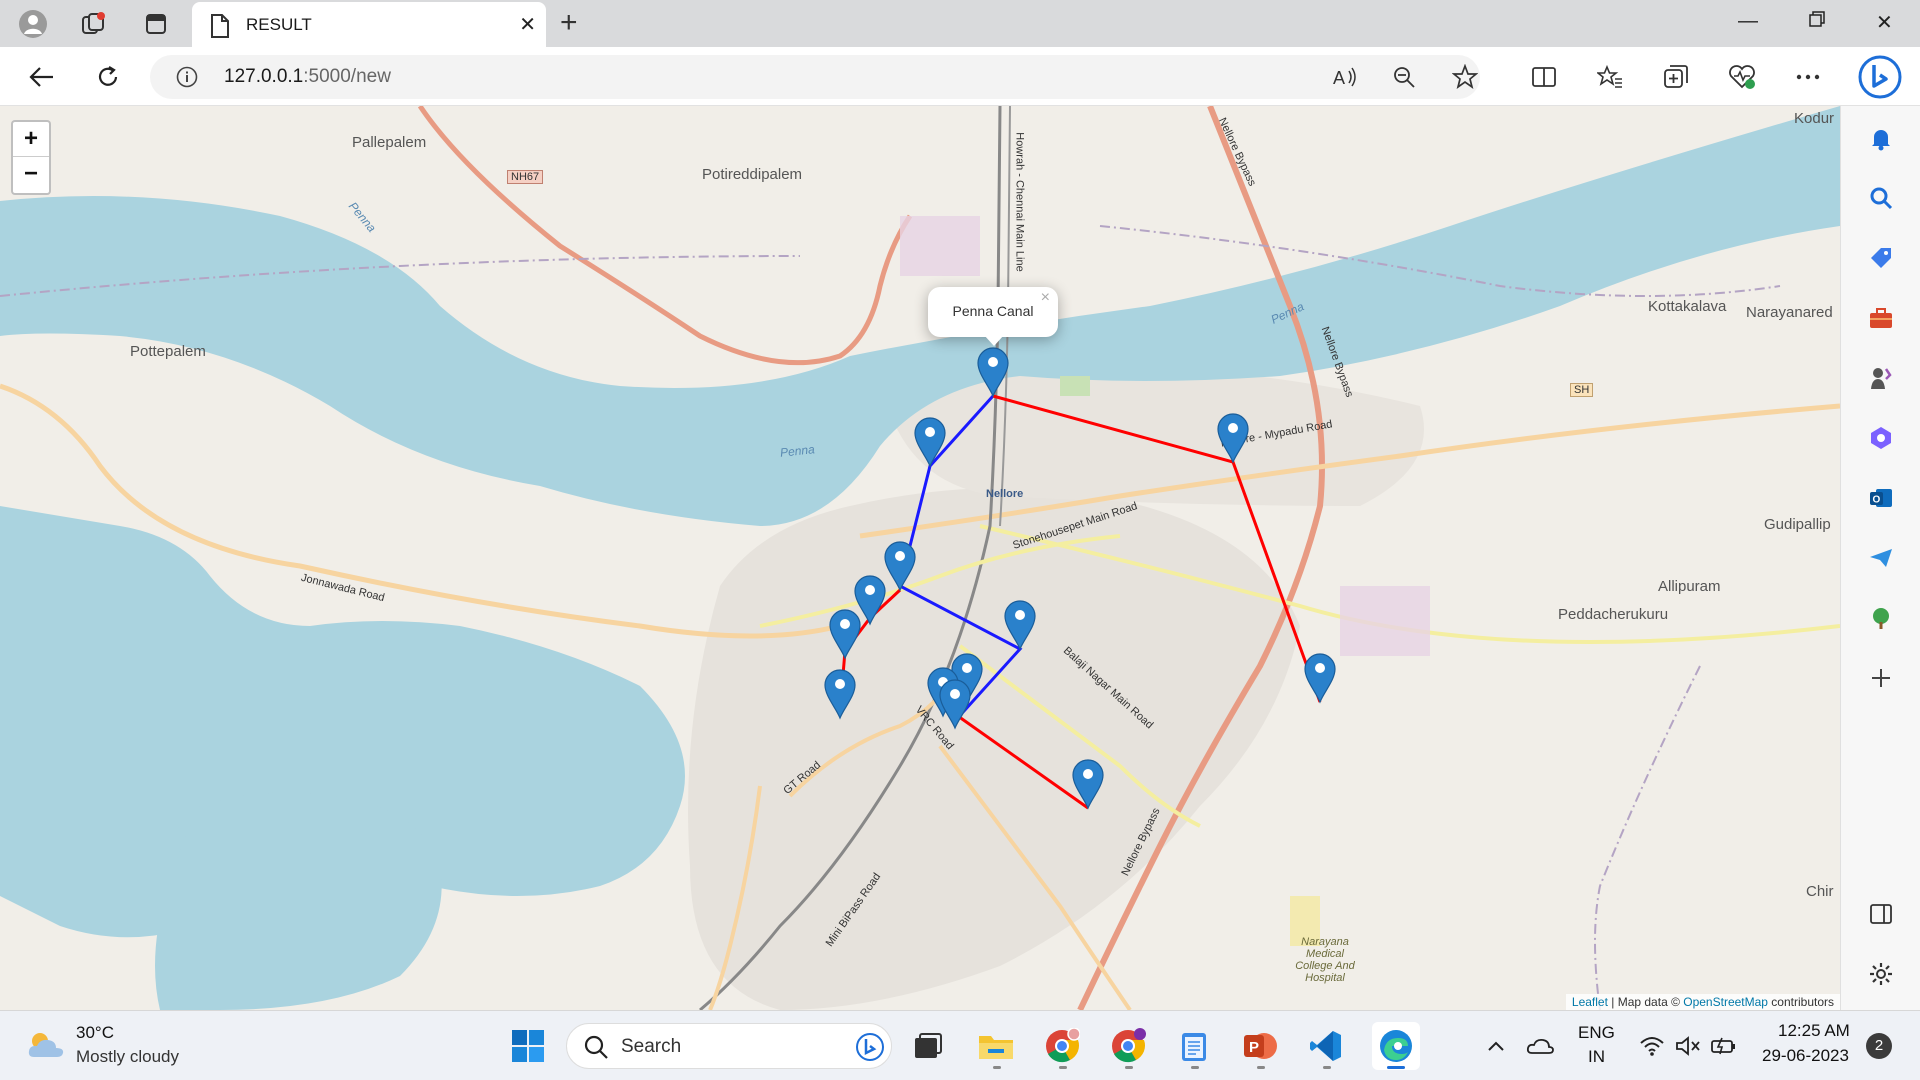 This screenshot has height=1080, width=1920. What do you see at coordinates (1194, 1046) in the screenshot?
I see `notepad-icon` at bounding box center [1194, 1046].